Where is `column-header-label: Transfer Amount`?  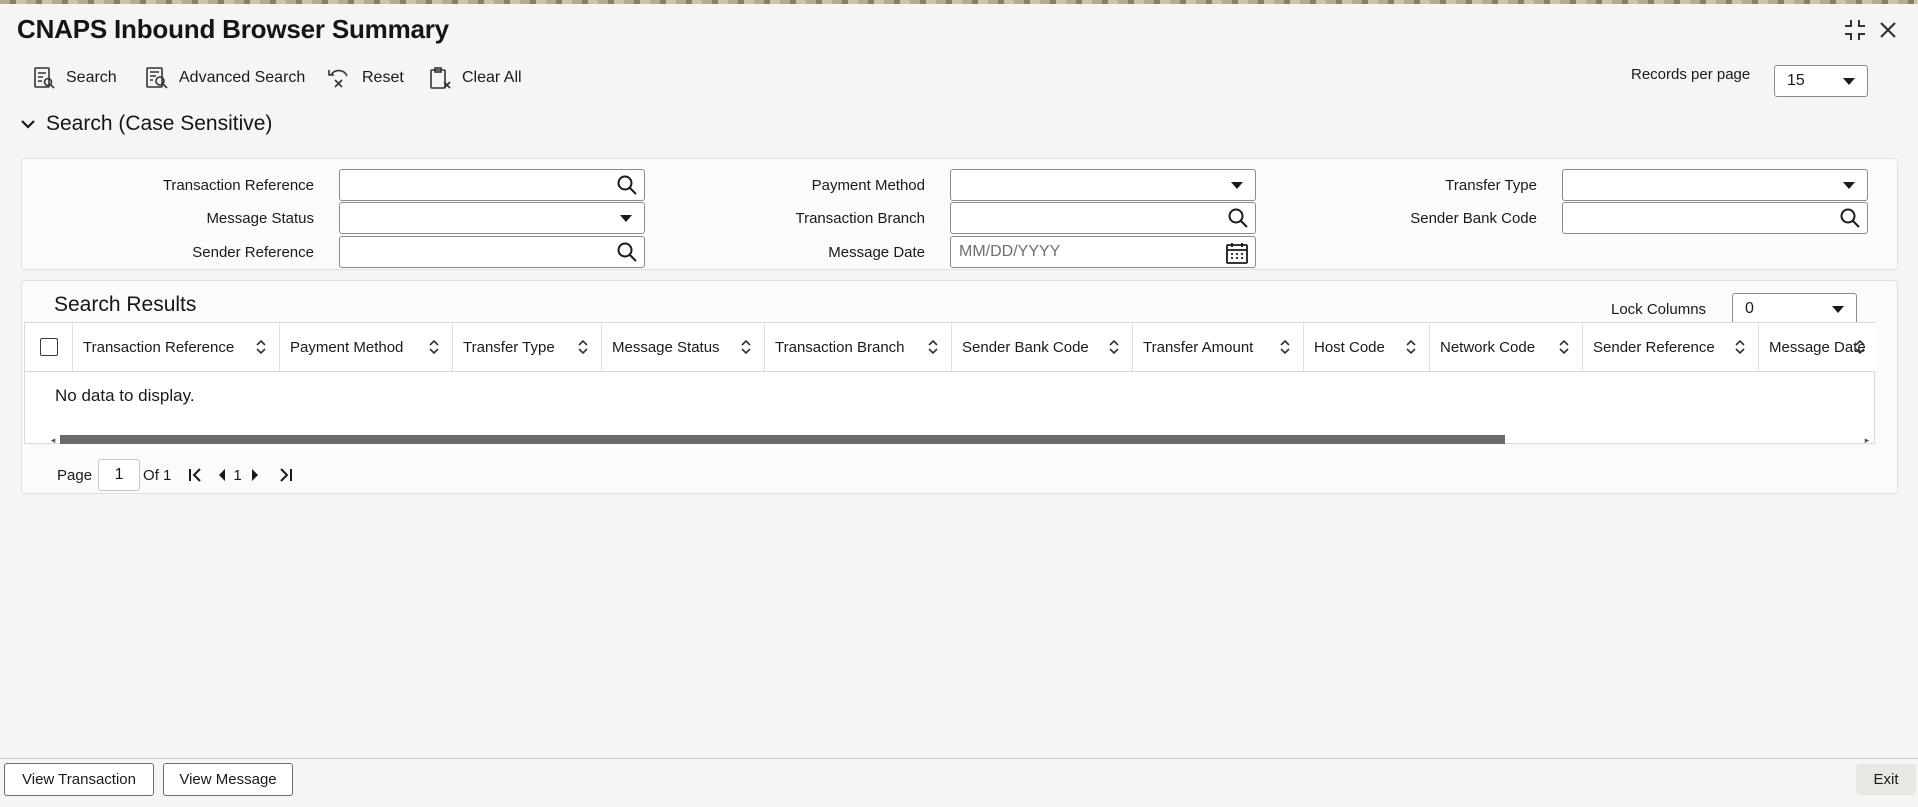 column-header-label: Transfer Amount is located at coordinates (1198, 347).